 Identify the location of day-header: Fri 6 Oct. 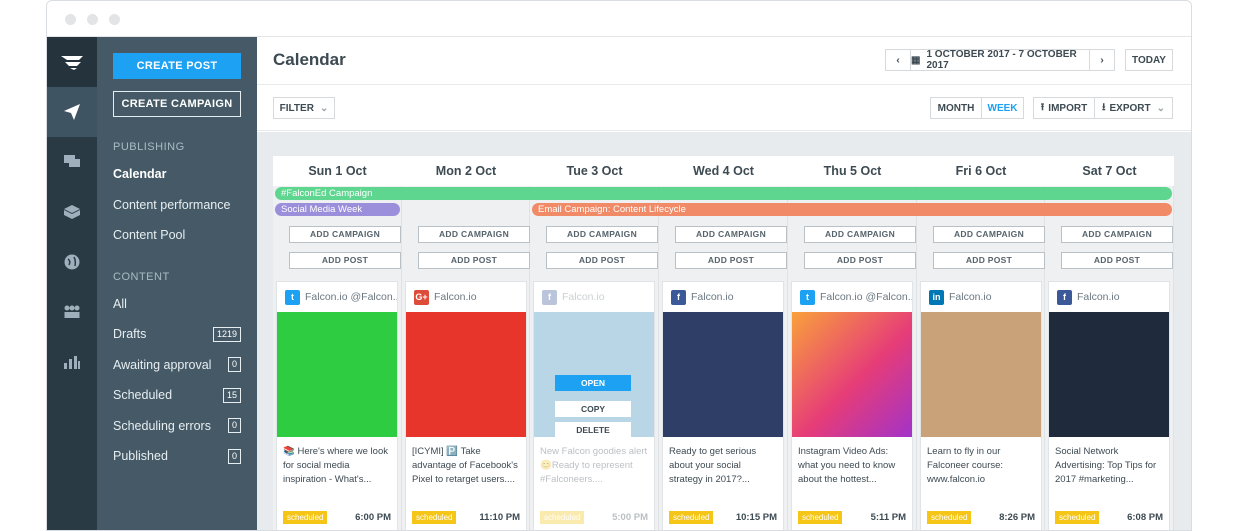
(981, 171).